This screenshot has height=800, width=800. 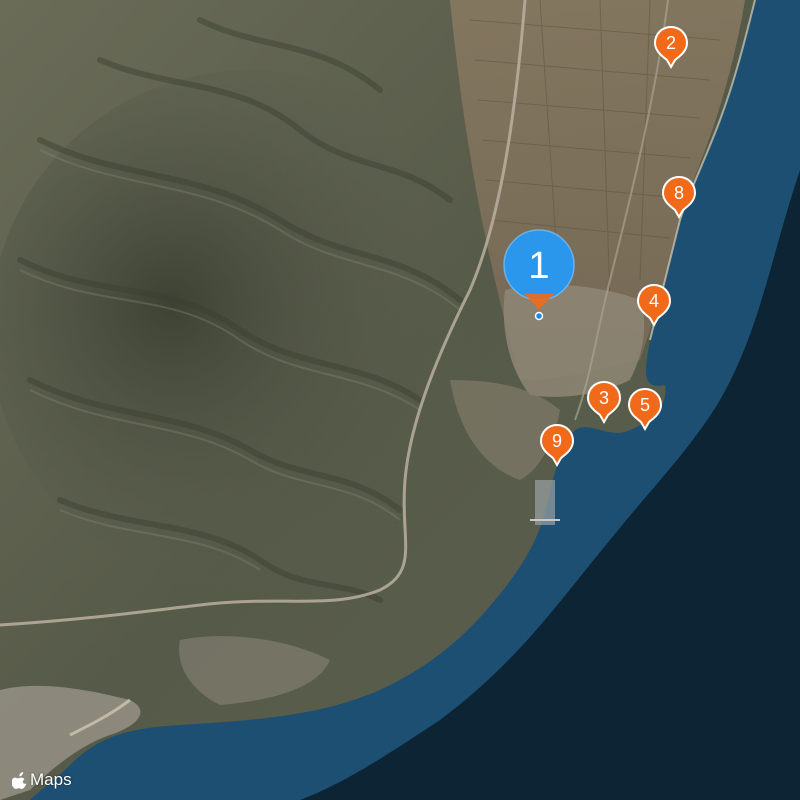 I want to click on maps-attribution: Maps, so click(x=42, y=780).